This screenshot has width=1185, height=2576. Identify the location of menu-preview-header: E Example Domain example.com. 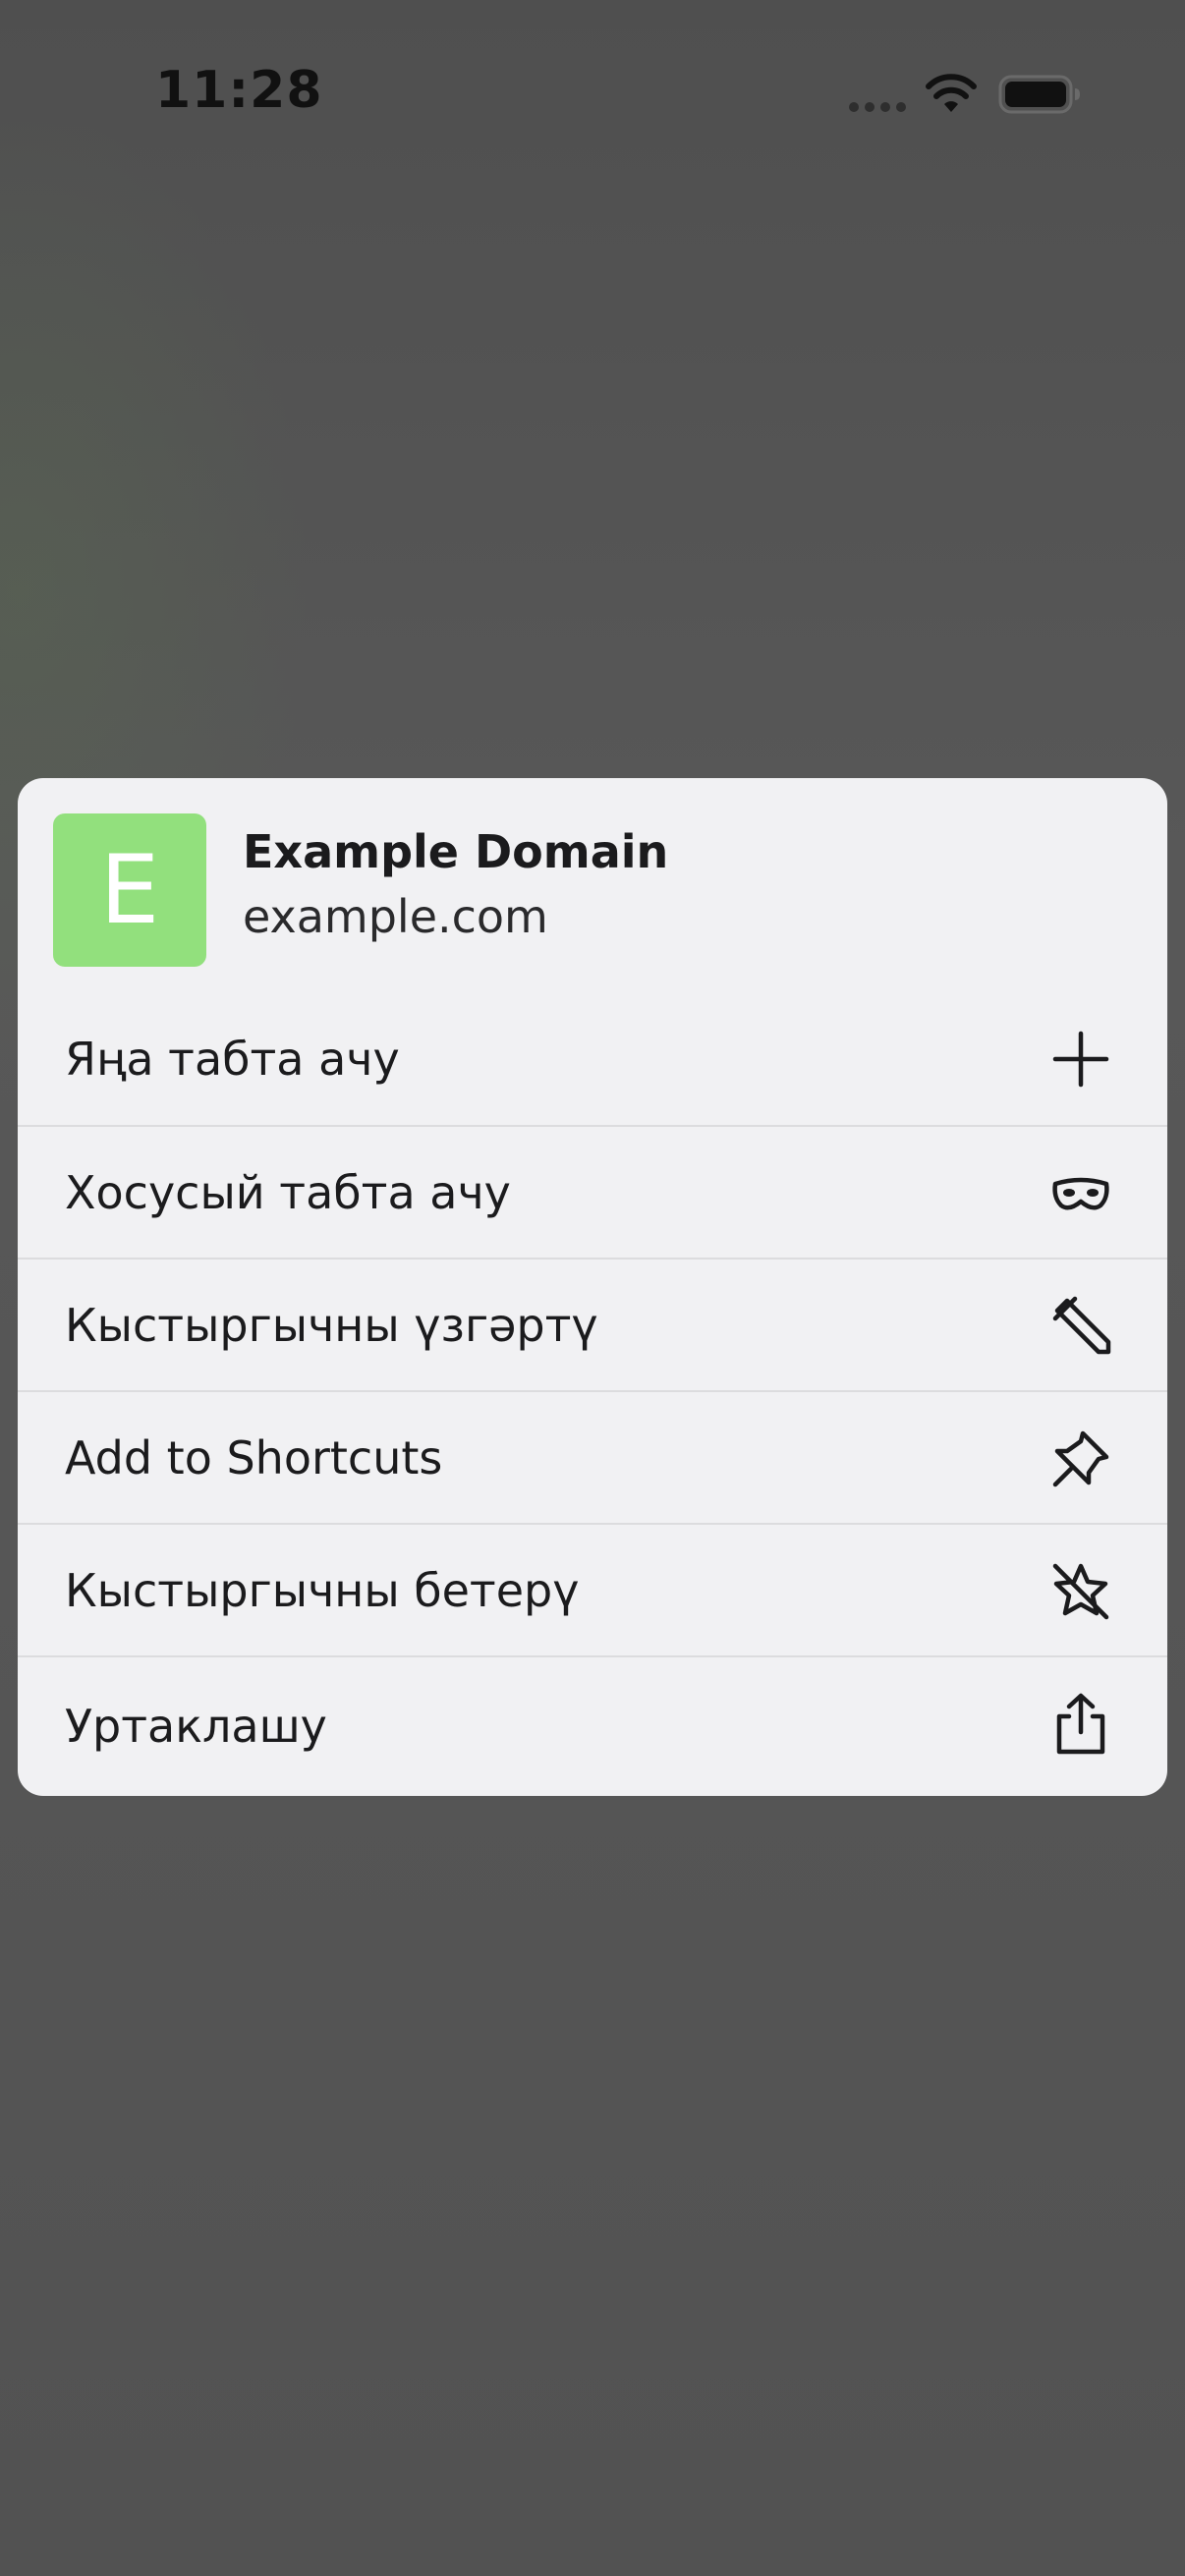
(592, 876).